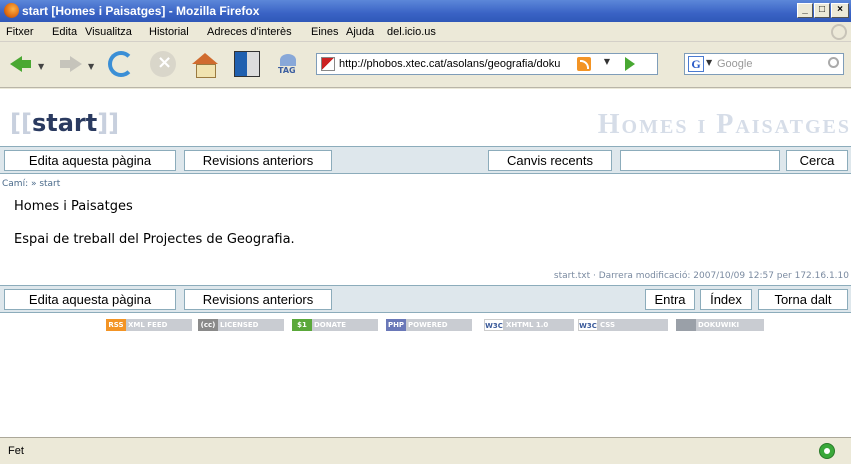  Describe the element at coordinates (73, 206) in the screenshot. I see `page-heading: Homes i Paisatges` at that location.